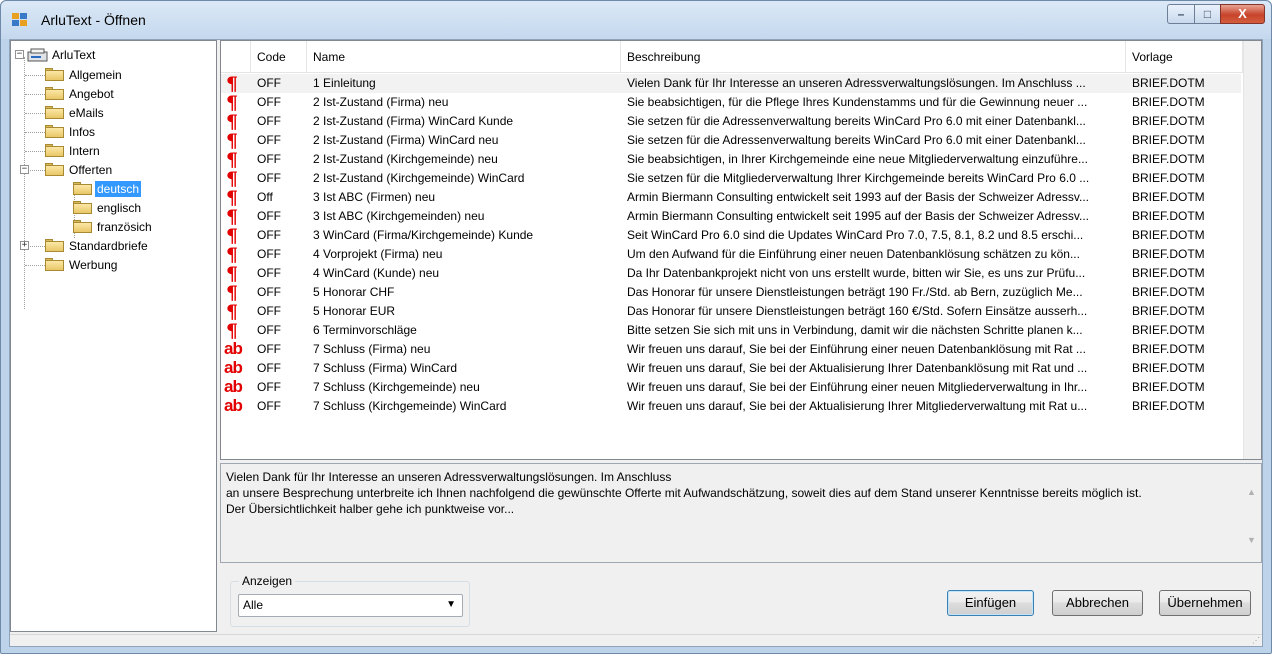 This screenshot has height=654, width=1272. Describe the element at coordinates (91, 93) in the screenshot. I see `tree-label: Angebot` at that location.